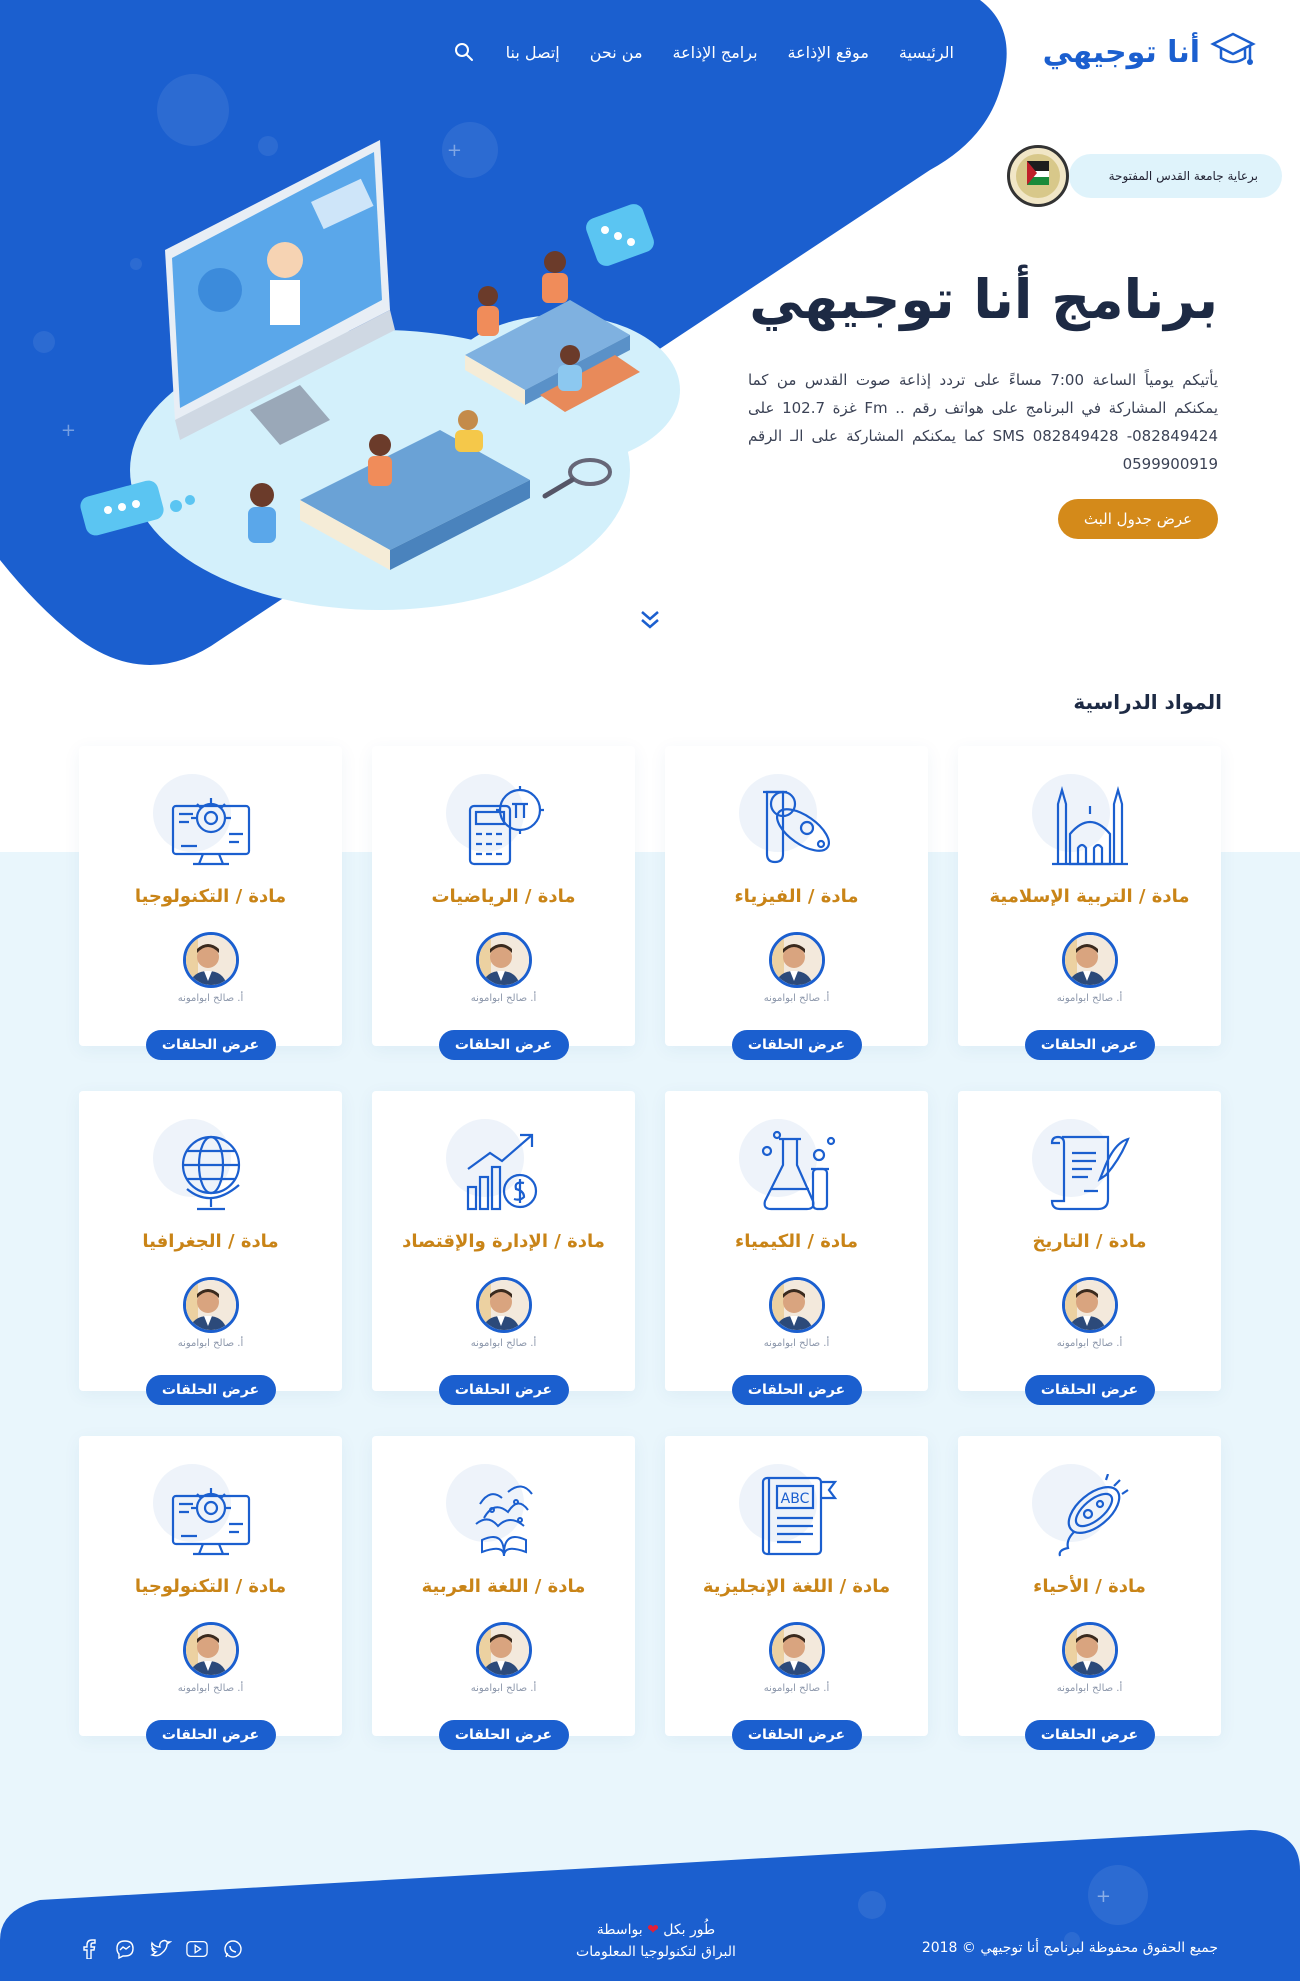 The width and height of the screenshot is (1300, 1981). What do you see at coordinates (1090, 1515) in the screenshot?
I see `bacteria-icon` at bounding box center [1090, 1515].